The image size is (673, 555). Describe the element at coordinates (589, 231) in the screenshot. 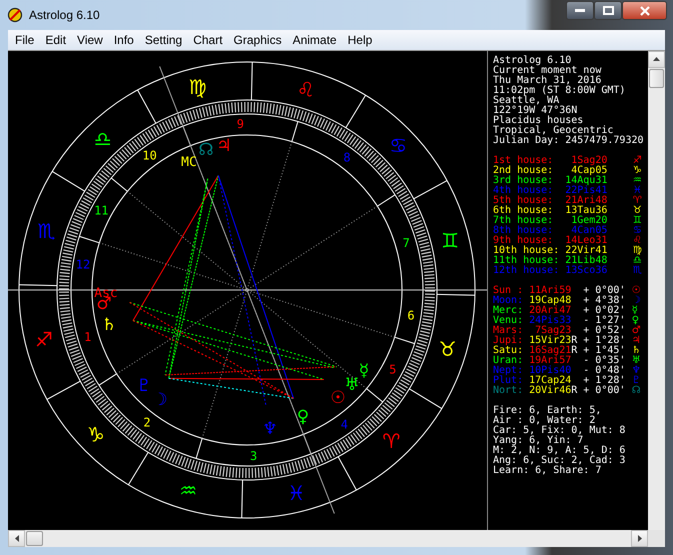

I see `house-cusp-value: 4Can05` at that location.